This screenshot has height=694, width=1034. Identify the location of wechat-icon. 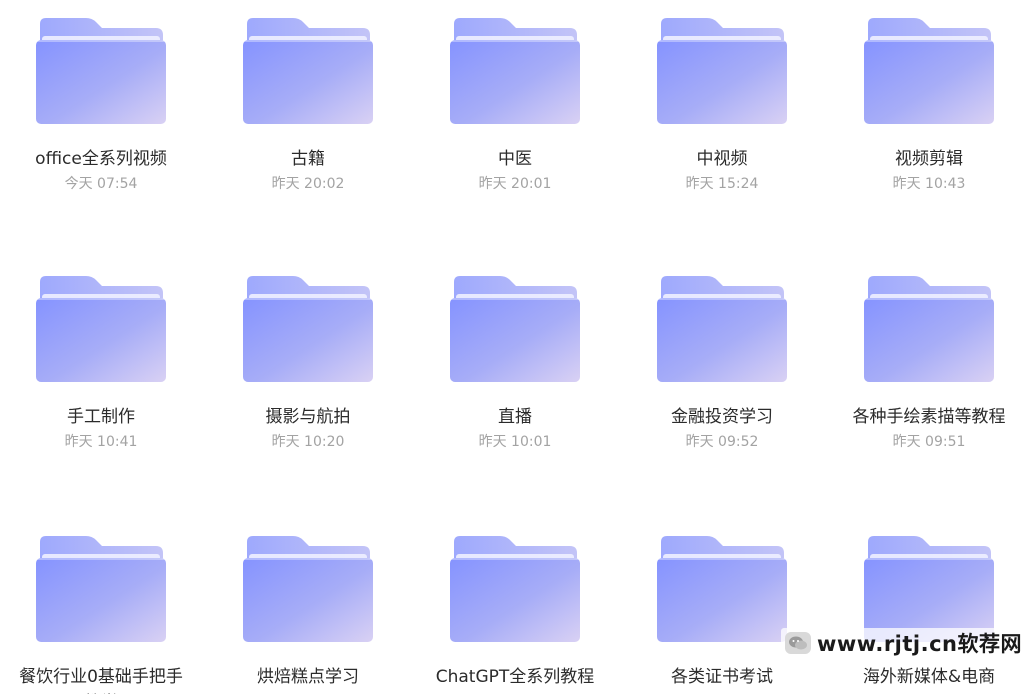
(797, 643).